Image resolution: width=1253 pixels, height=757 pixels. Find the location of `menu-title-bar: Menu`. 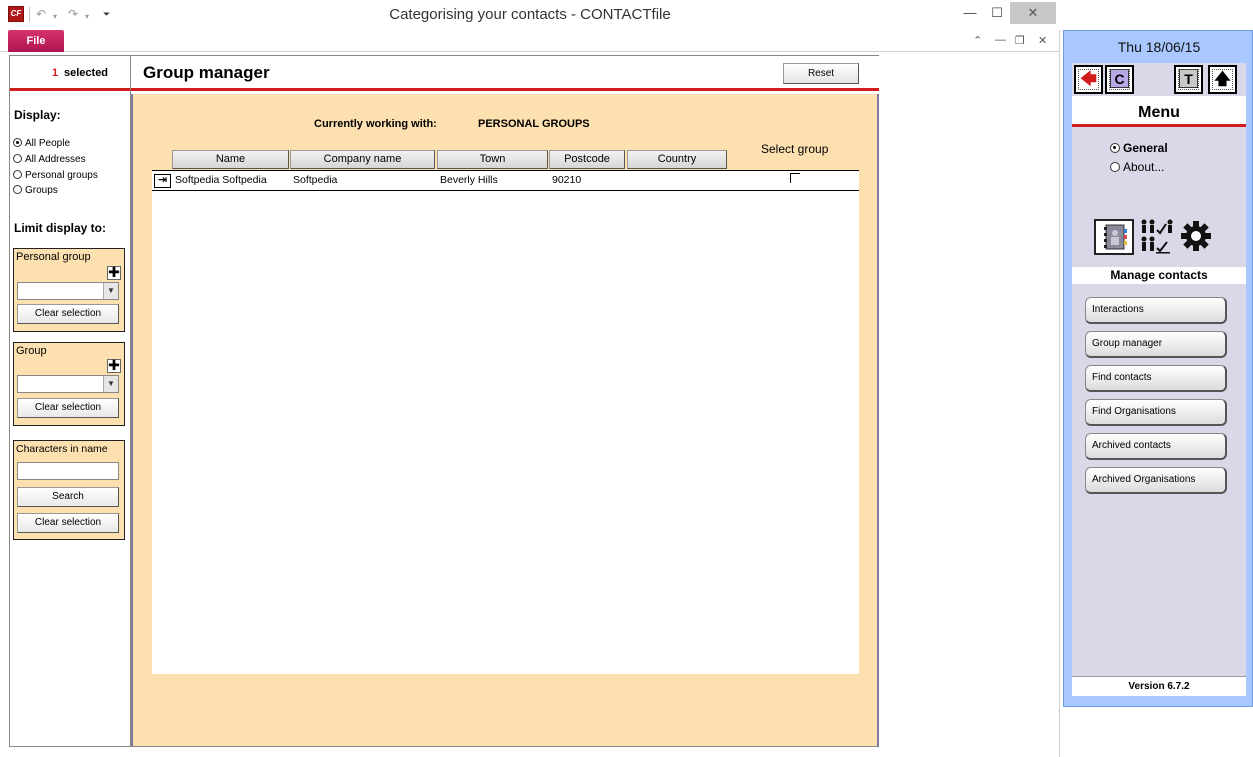

menu-title-bar: Menu is located at coordinates (1159, 111).